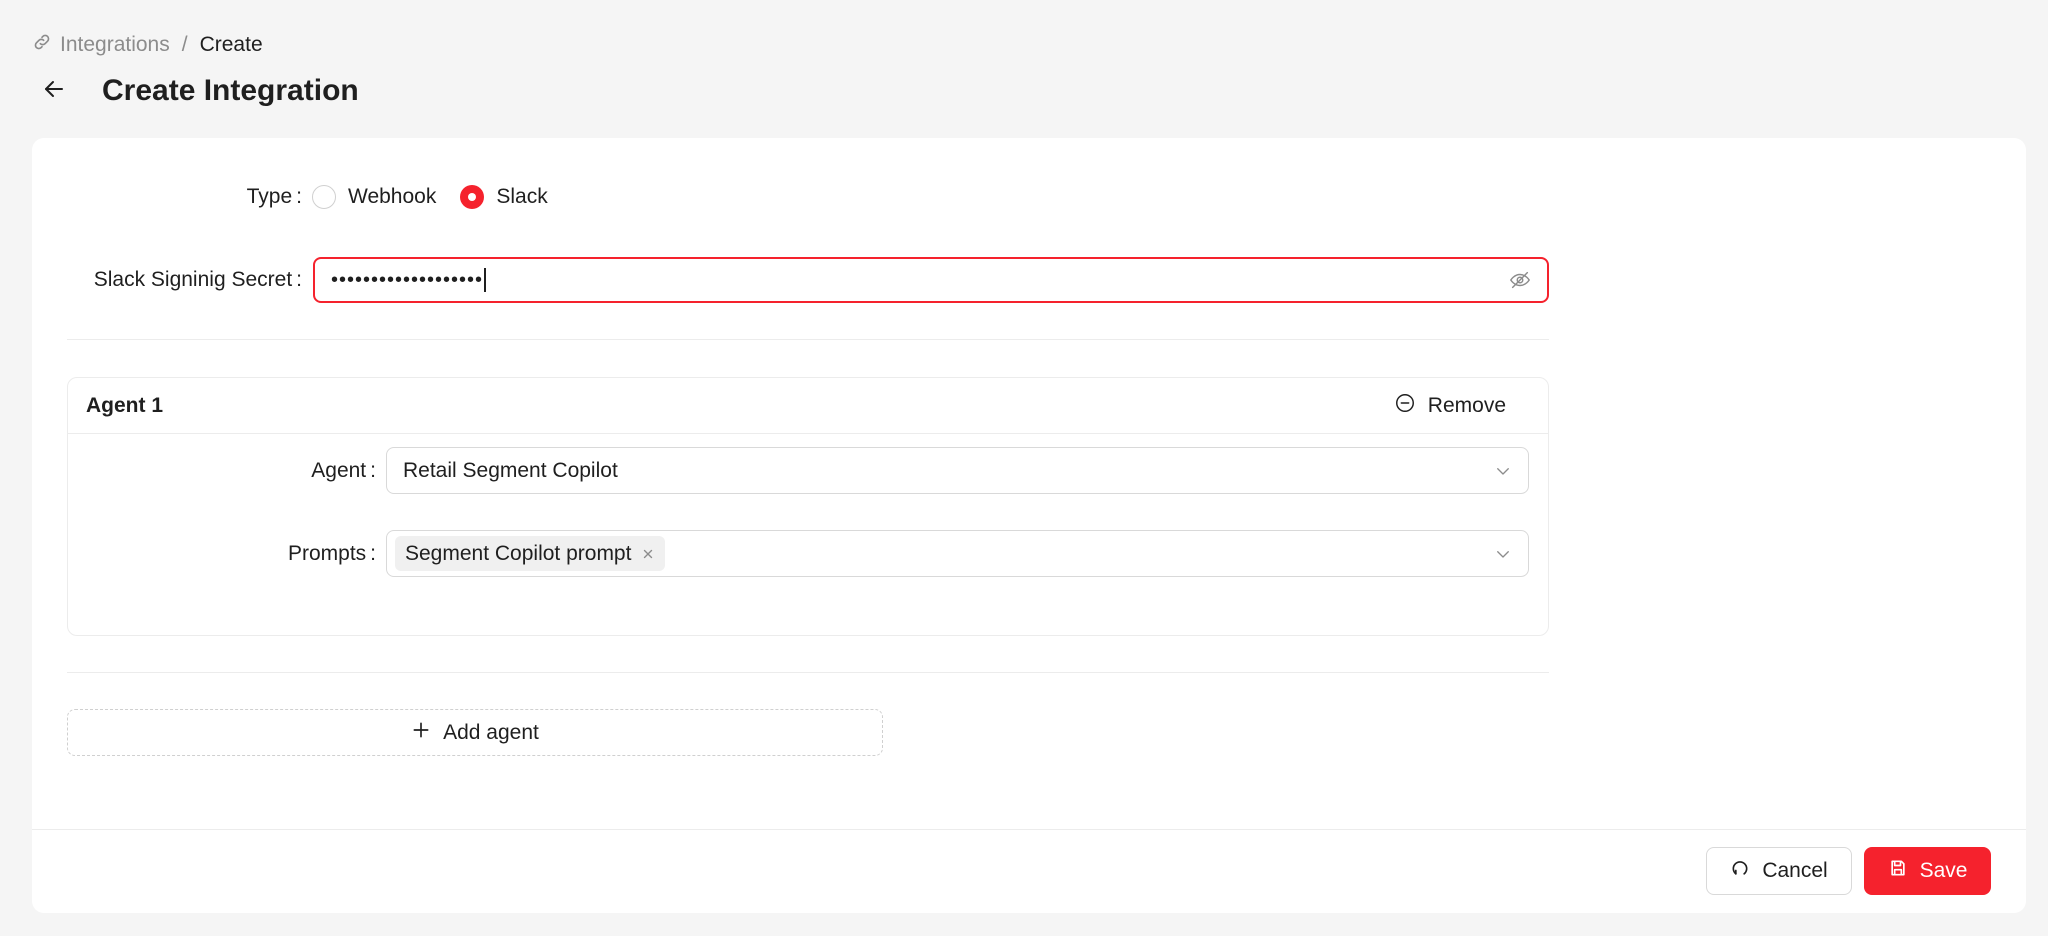  I want to click on link-icon, so click(42, 45).